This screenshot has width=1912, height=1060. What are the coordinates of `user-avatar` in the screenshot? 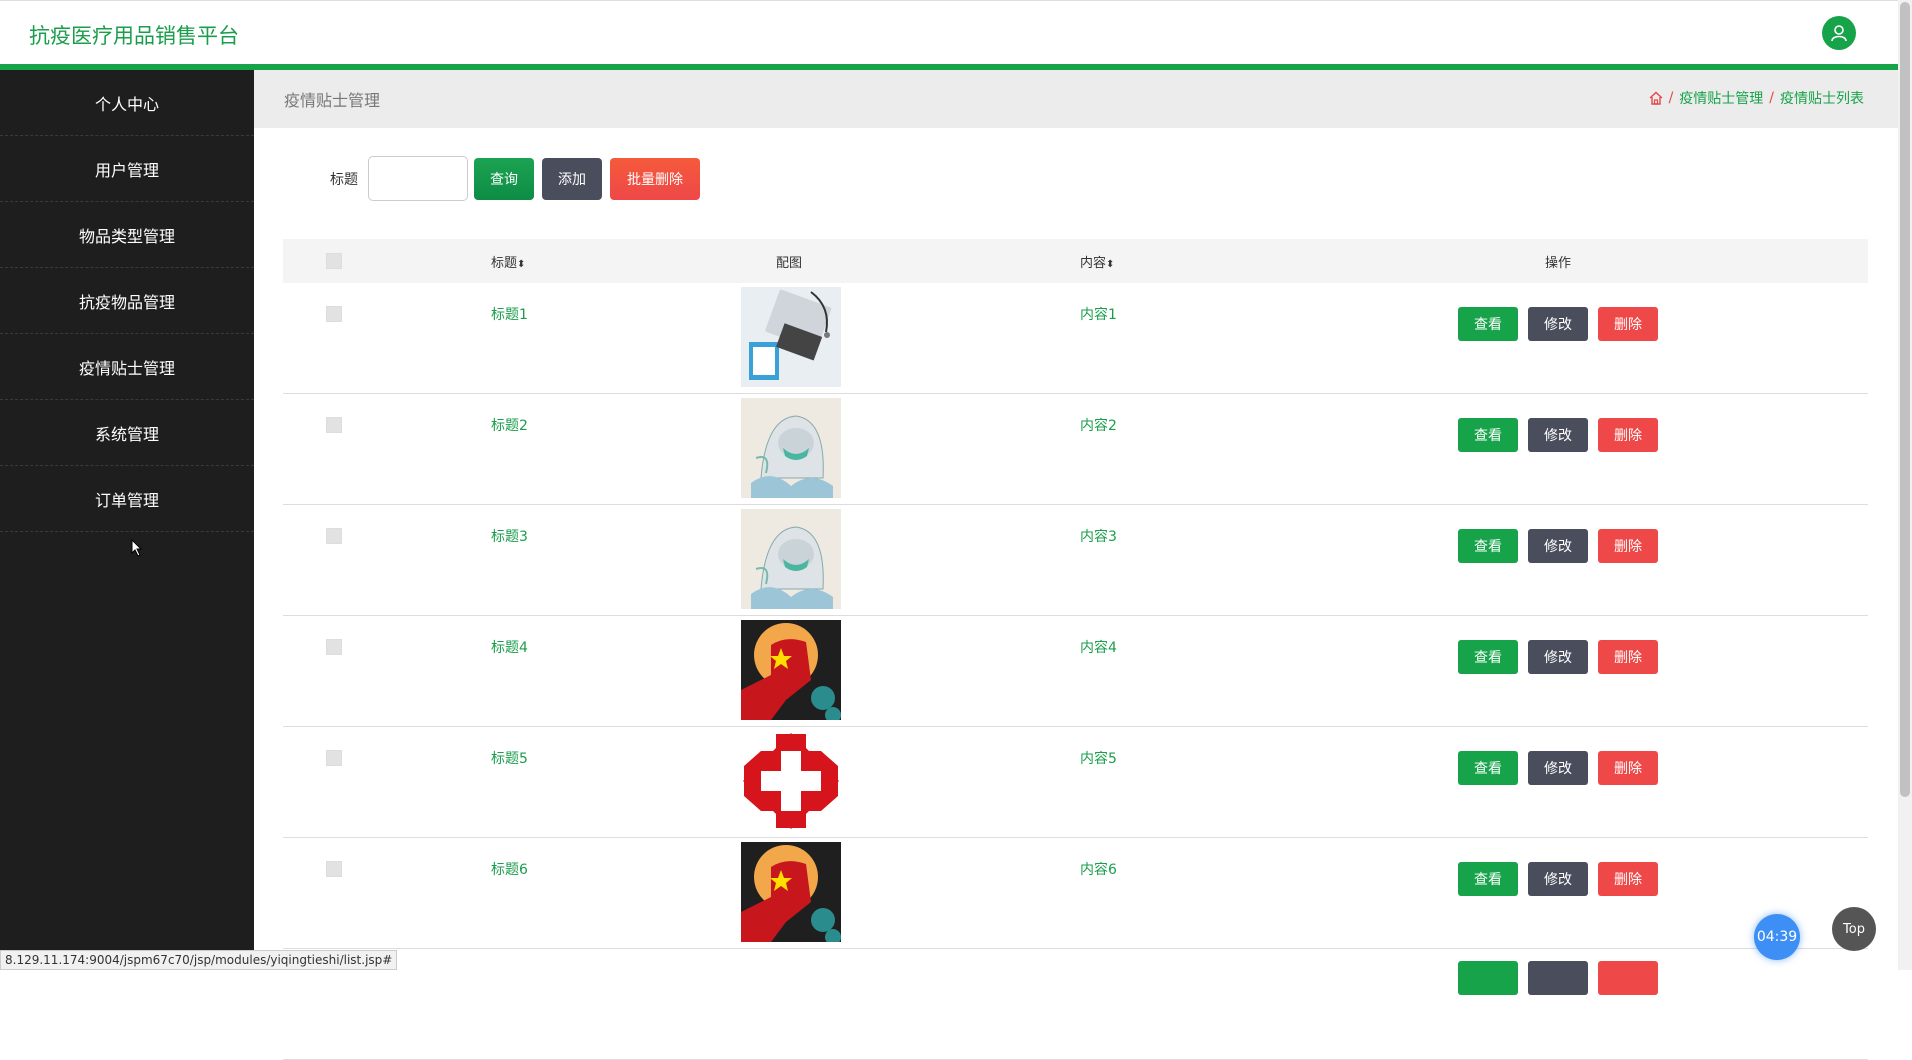 It's located at (1839, 33).